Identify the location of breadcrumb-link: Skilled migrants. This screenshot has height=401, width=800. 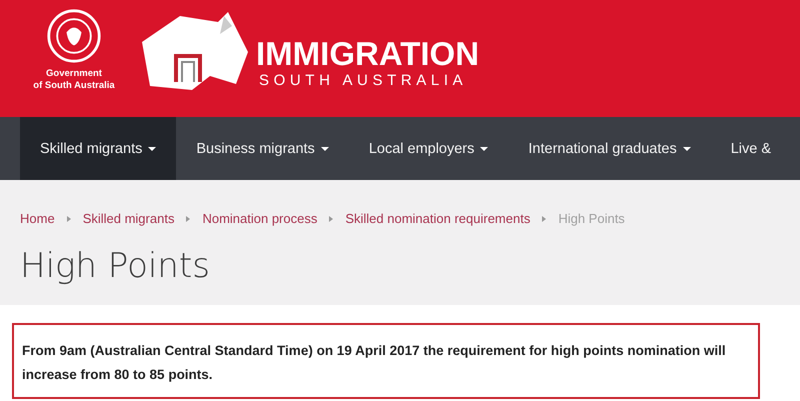
(128, 218).